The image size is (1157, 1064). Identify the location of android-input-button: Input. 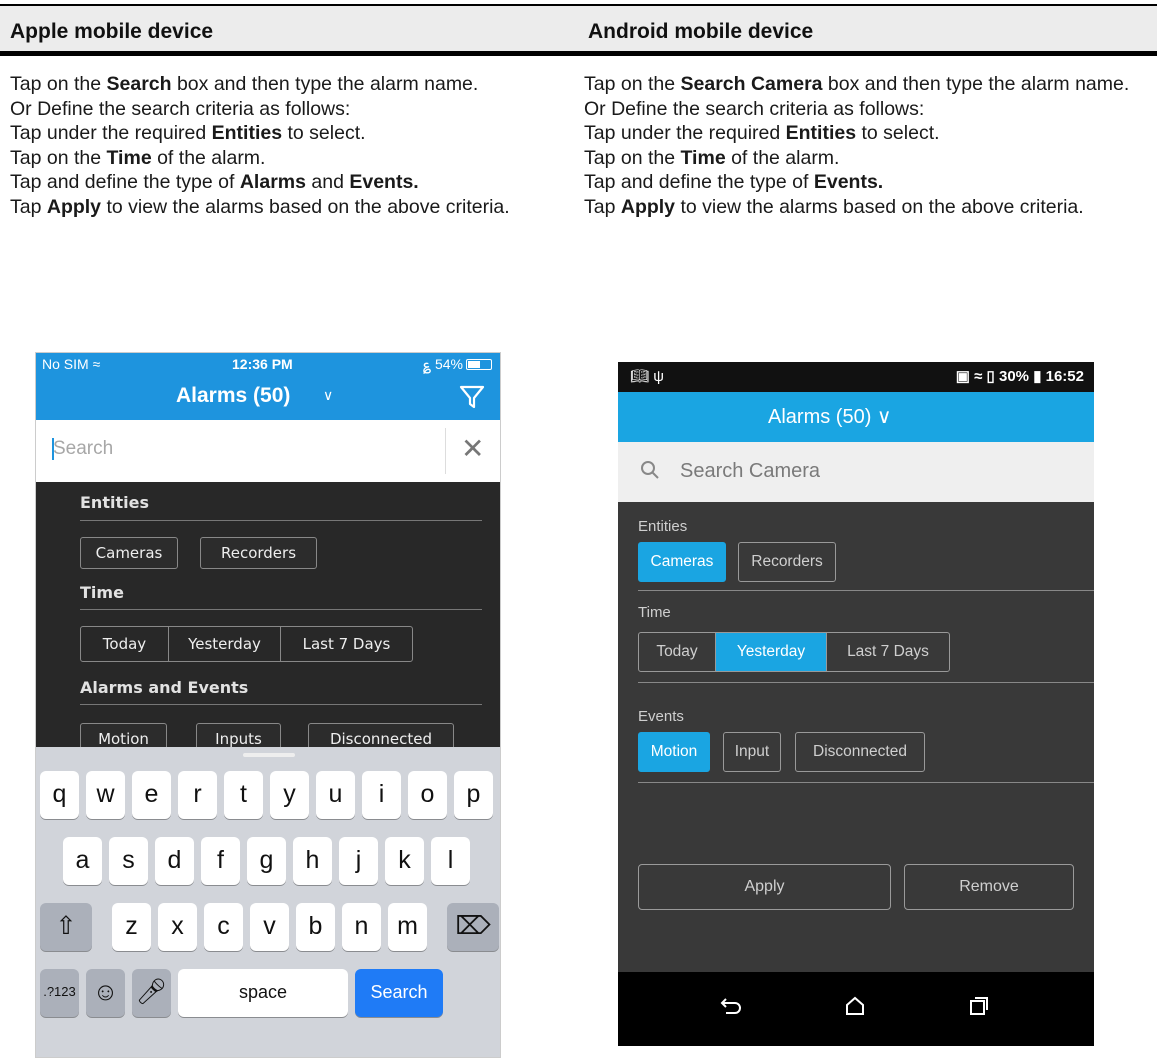
(752, 752).